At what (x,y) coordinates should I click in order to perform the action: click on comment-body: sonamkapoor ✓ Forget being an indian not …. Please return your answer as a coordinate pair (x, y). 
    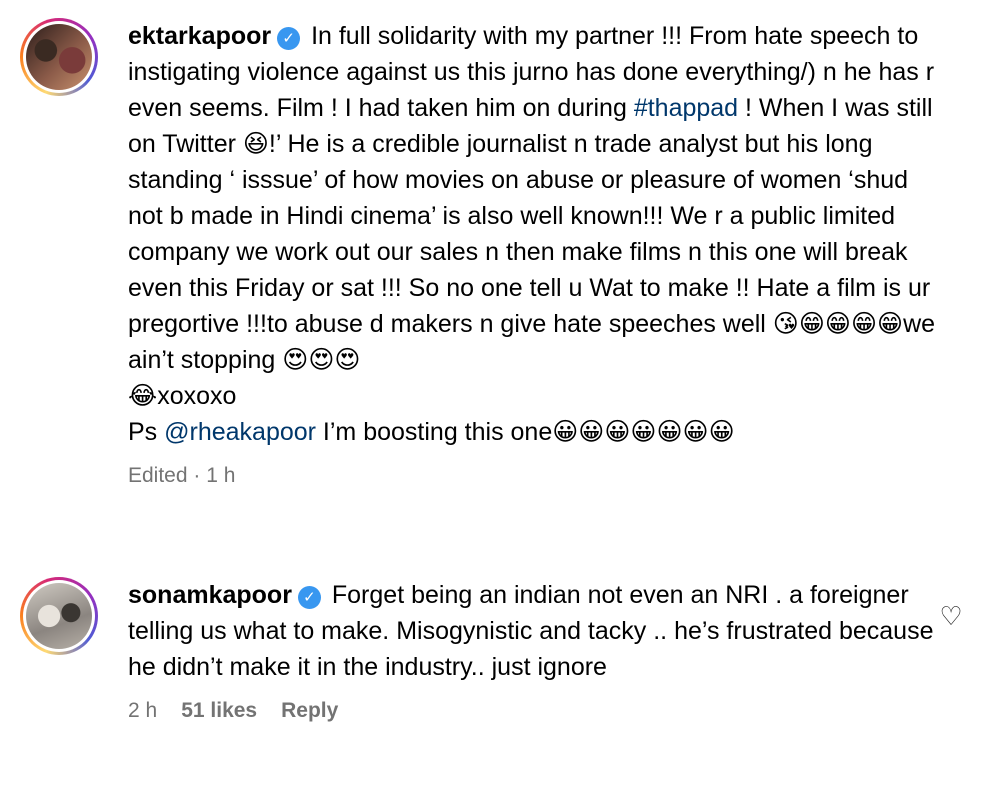
    Looking at the image, I should click on (533, 650).